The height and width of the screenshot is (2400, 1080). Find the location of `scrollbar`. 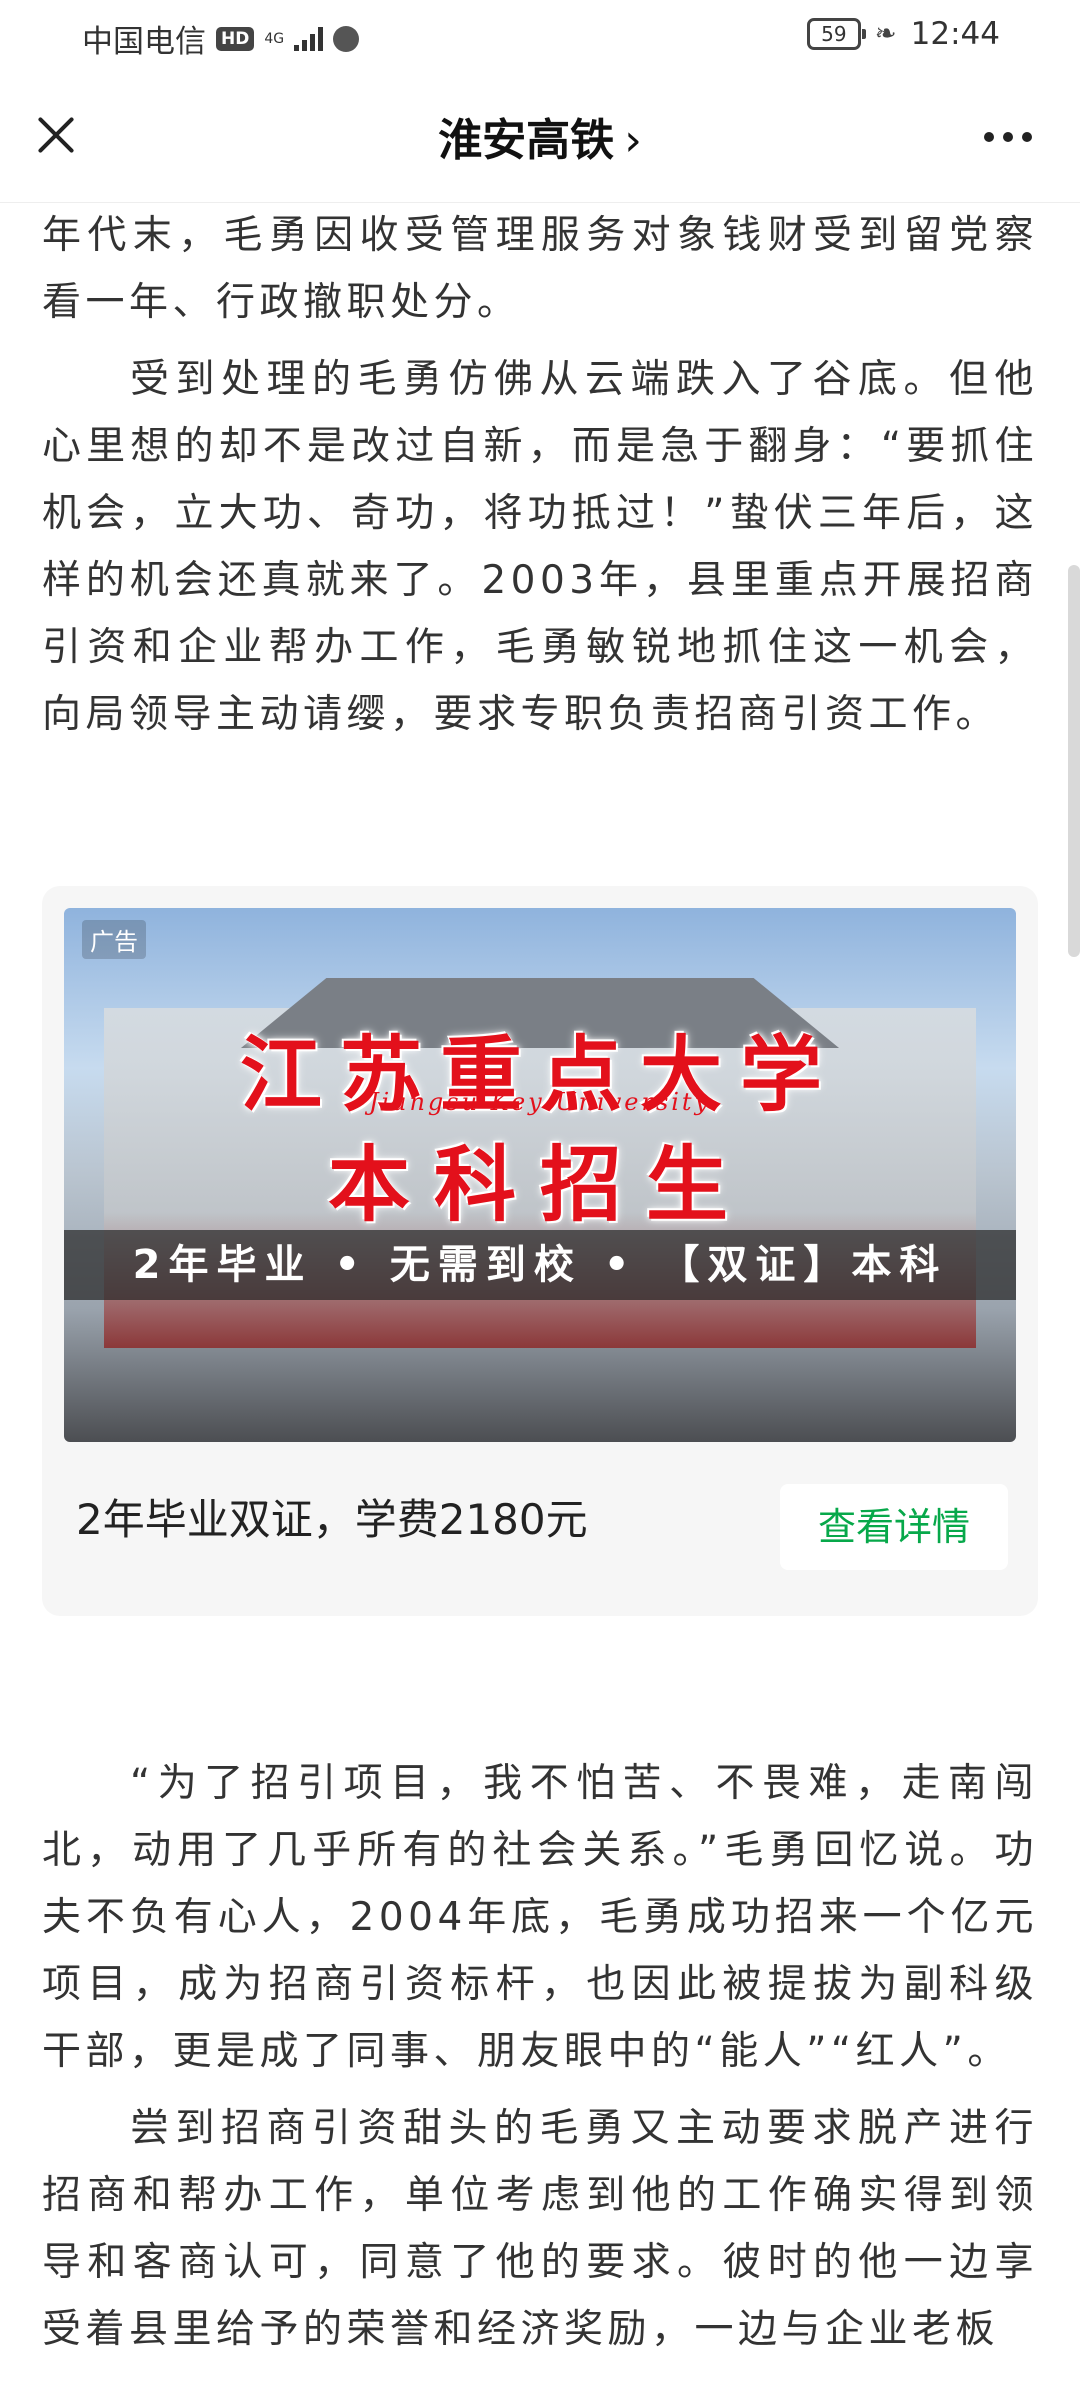

scrollbar is located at coordinates (1074, 761).